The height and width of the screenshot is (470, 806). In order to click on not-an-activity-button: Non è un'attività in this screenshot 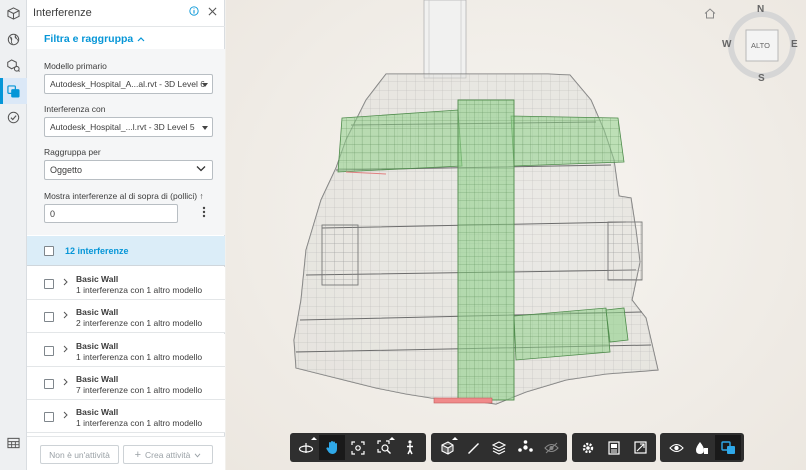, I will do `click(79, 454)`.